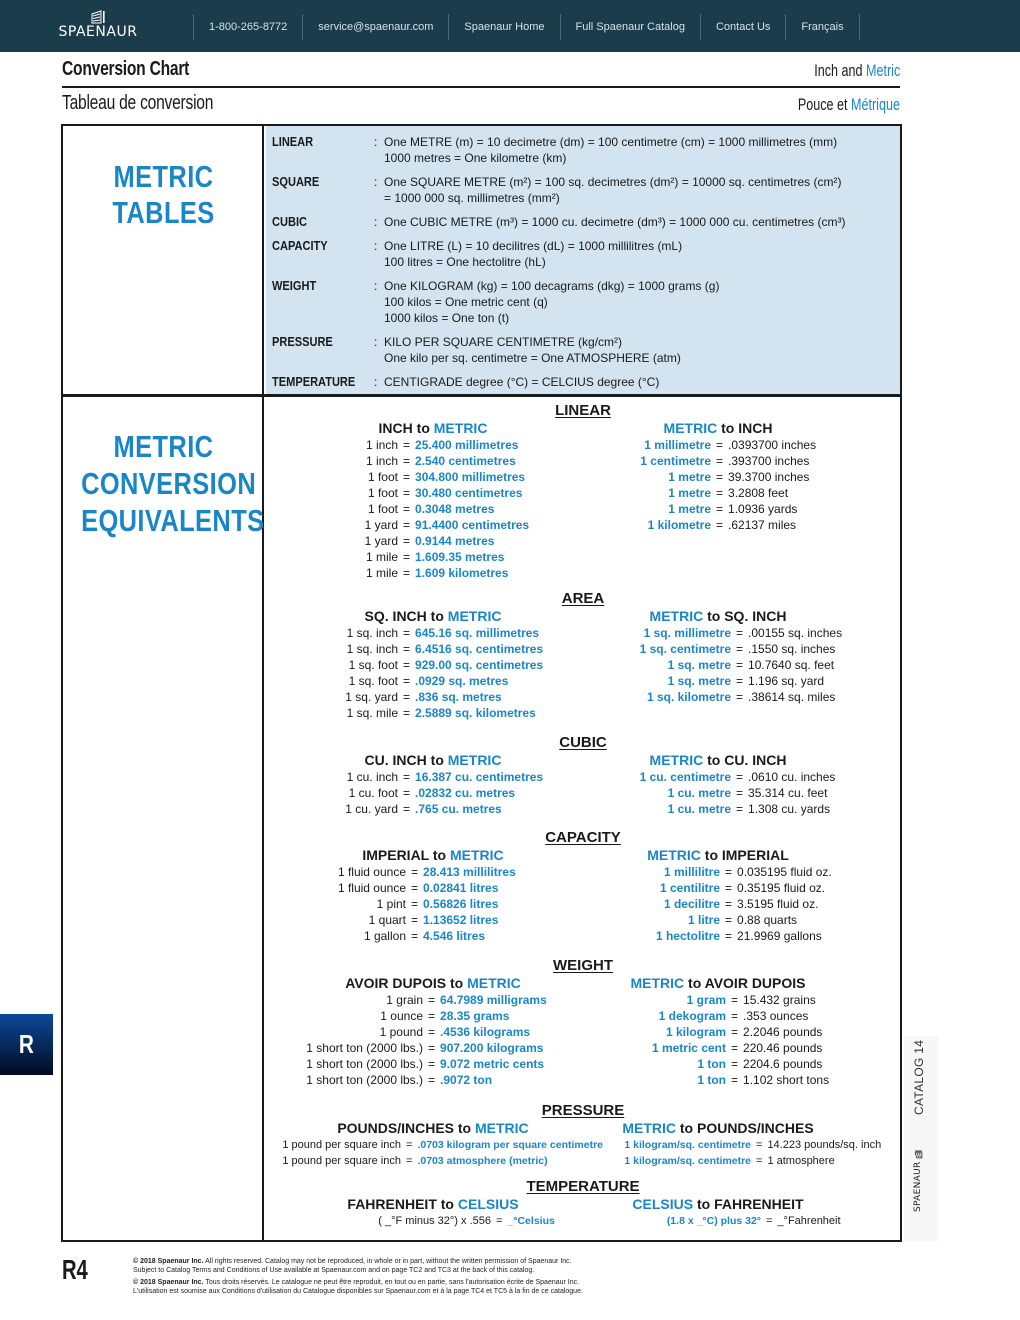 The height and width of the screenshot is (1320, 1020). What do you see at coordinates (689, 509) in the screenshot?
I see `conversion-from: 1 metre` at bounding box center [689, 509].